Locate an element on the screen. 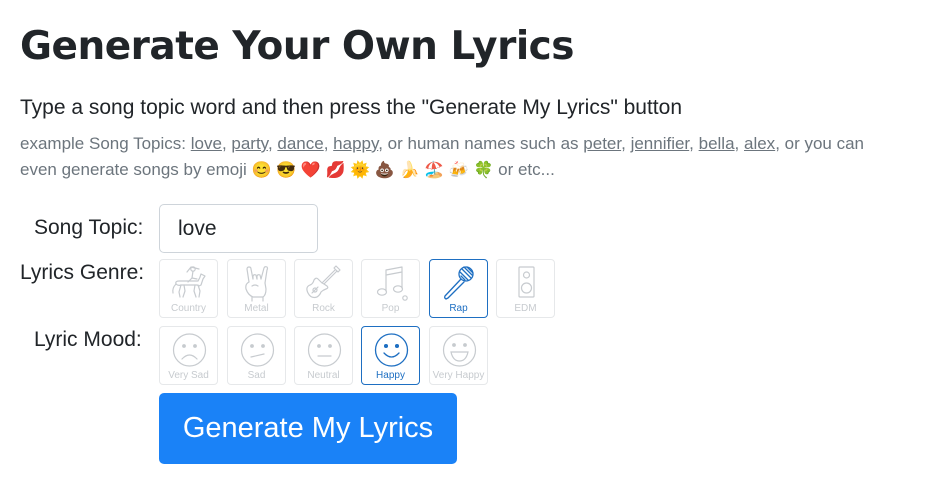  genre-option-metal: Metal is located at coordinates (256, 288).